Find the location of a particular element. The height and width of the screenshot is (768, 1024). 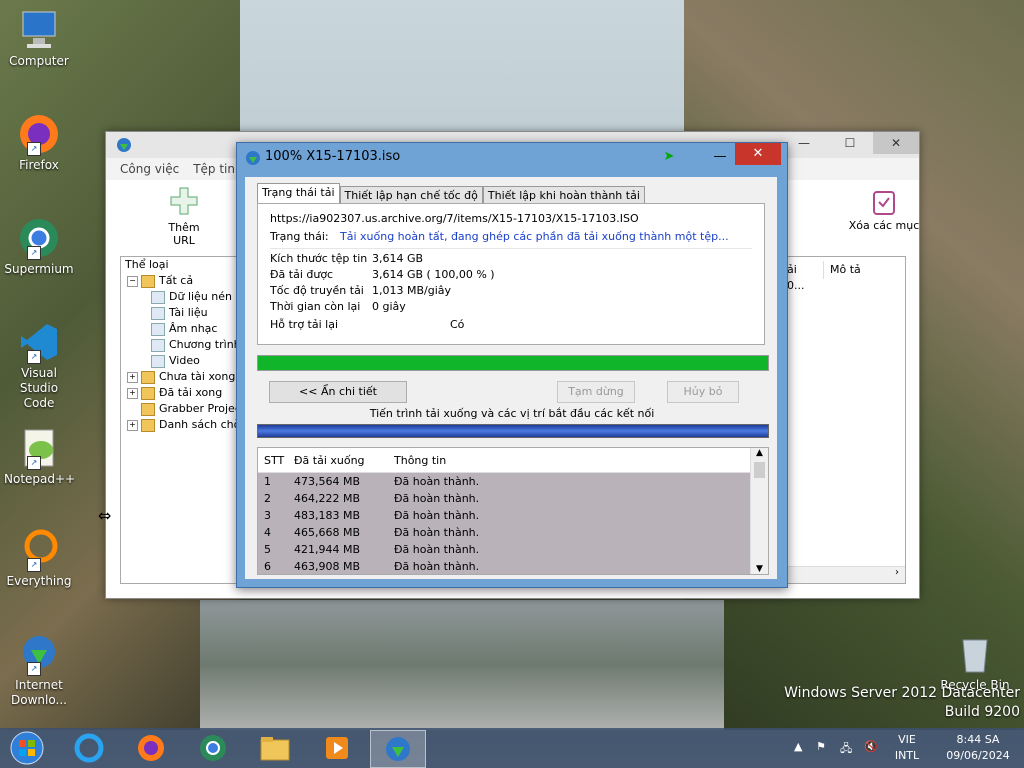

table-row: 6 463,908 MB Đã hoàn thành. is located at coordinates (513, 566).